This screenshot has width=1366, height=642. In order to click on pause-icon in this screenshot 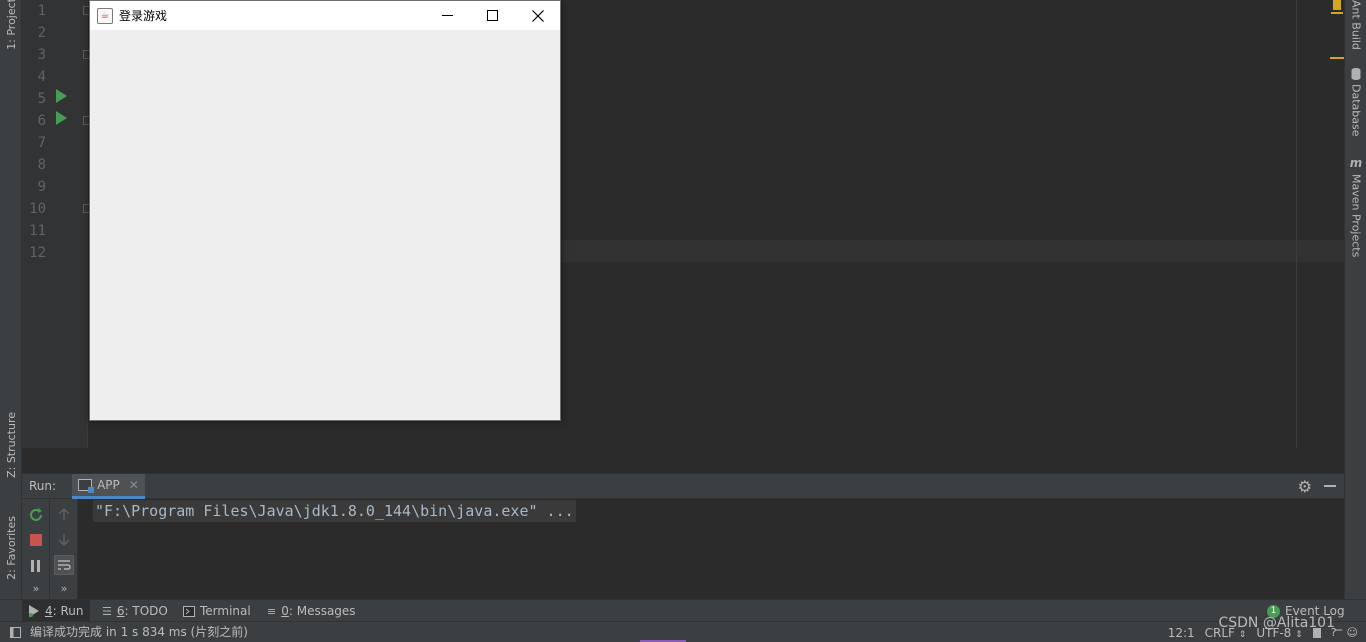, I will do `click(35, 566)`.